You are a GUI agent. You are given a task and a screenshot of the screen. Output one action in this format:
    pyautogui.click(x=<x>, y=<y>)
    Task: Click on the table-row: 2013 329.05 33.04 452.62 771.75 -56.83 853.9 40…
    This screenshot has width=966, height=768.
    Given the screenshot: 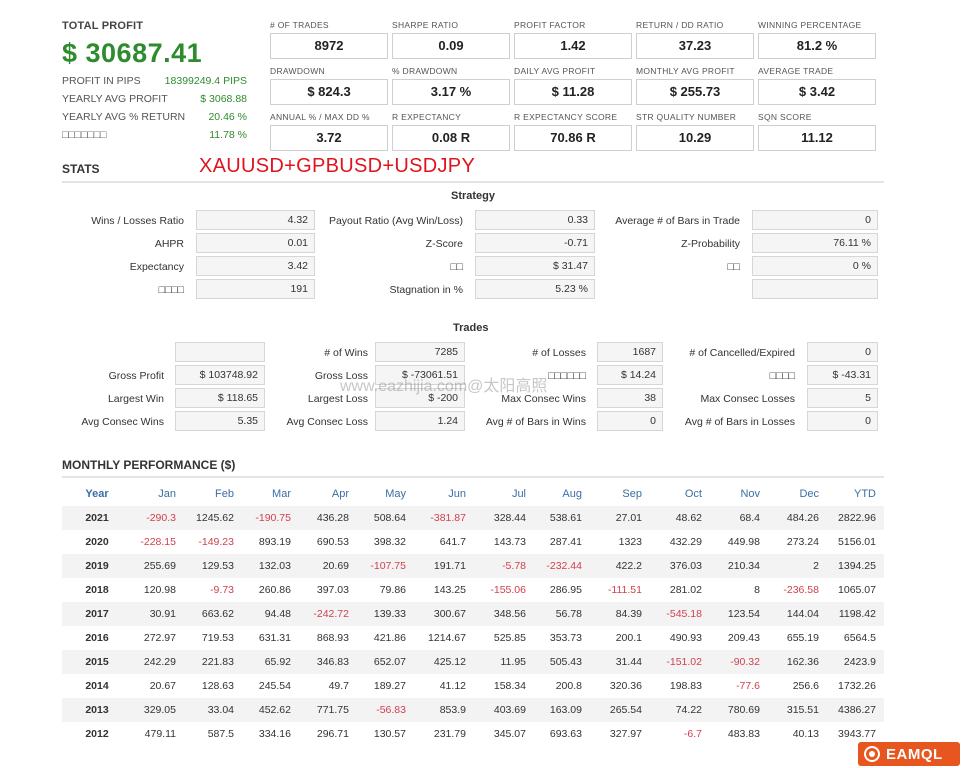 What is the action you would take?
    pyautogui.click(x=473, y=710)
    